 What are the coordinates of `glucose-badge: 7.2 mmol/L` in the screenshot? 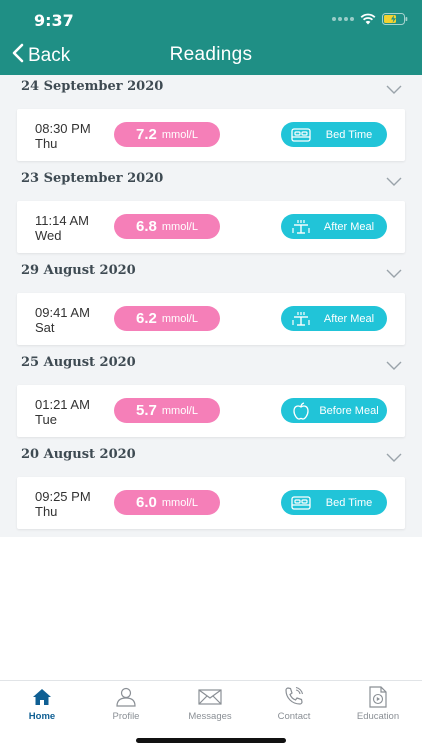 It's located at (167, 134).